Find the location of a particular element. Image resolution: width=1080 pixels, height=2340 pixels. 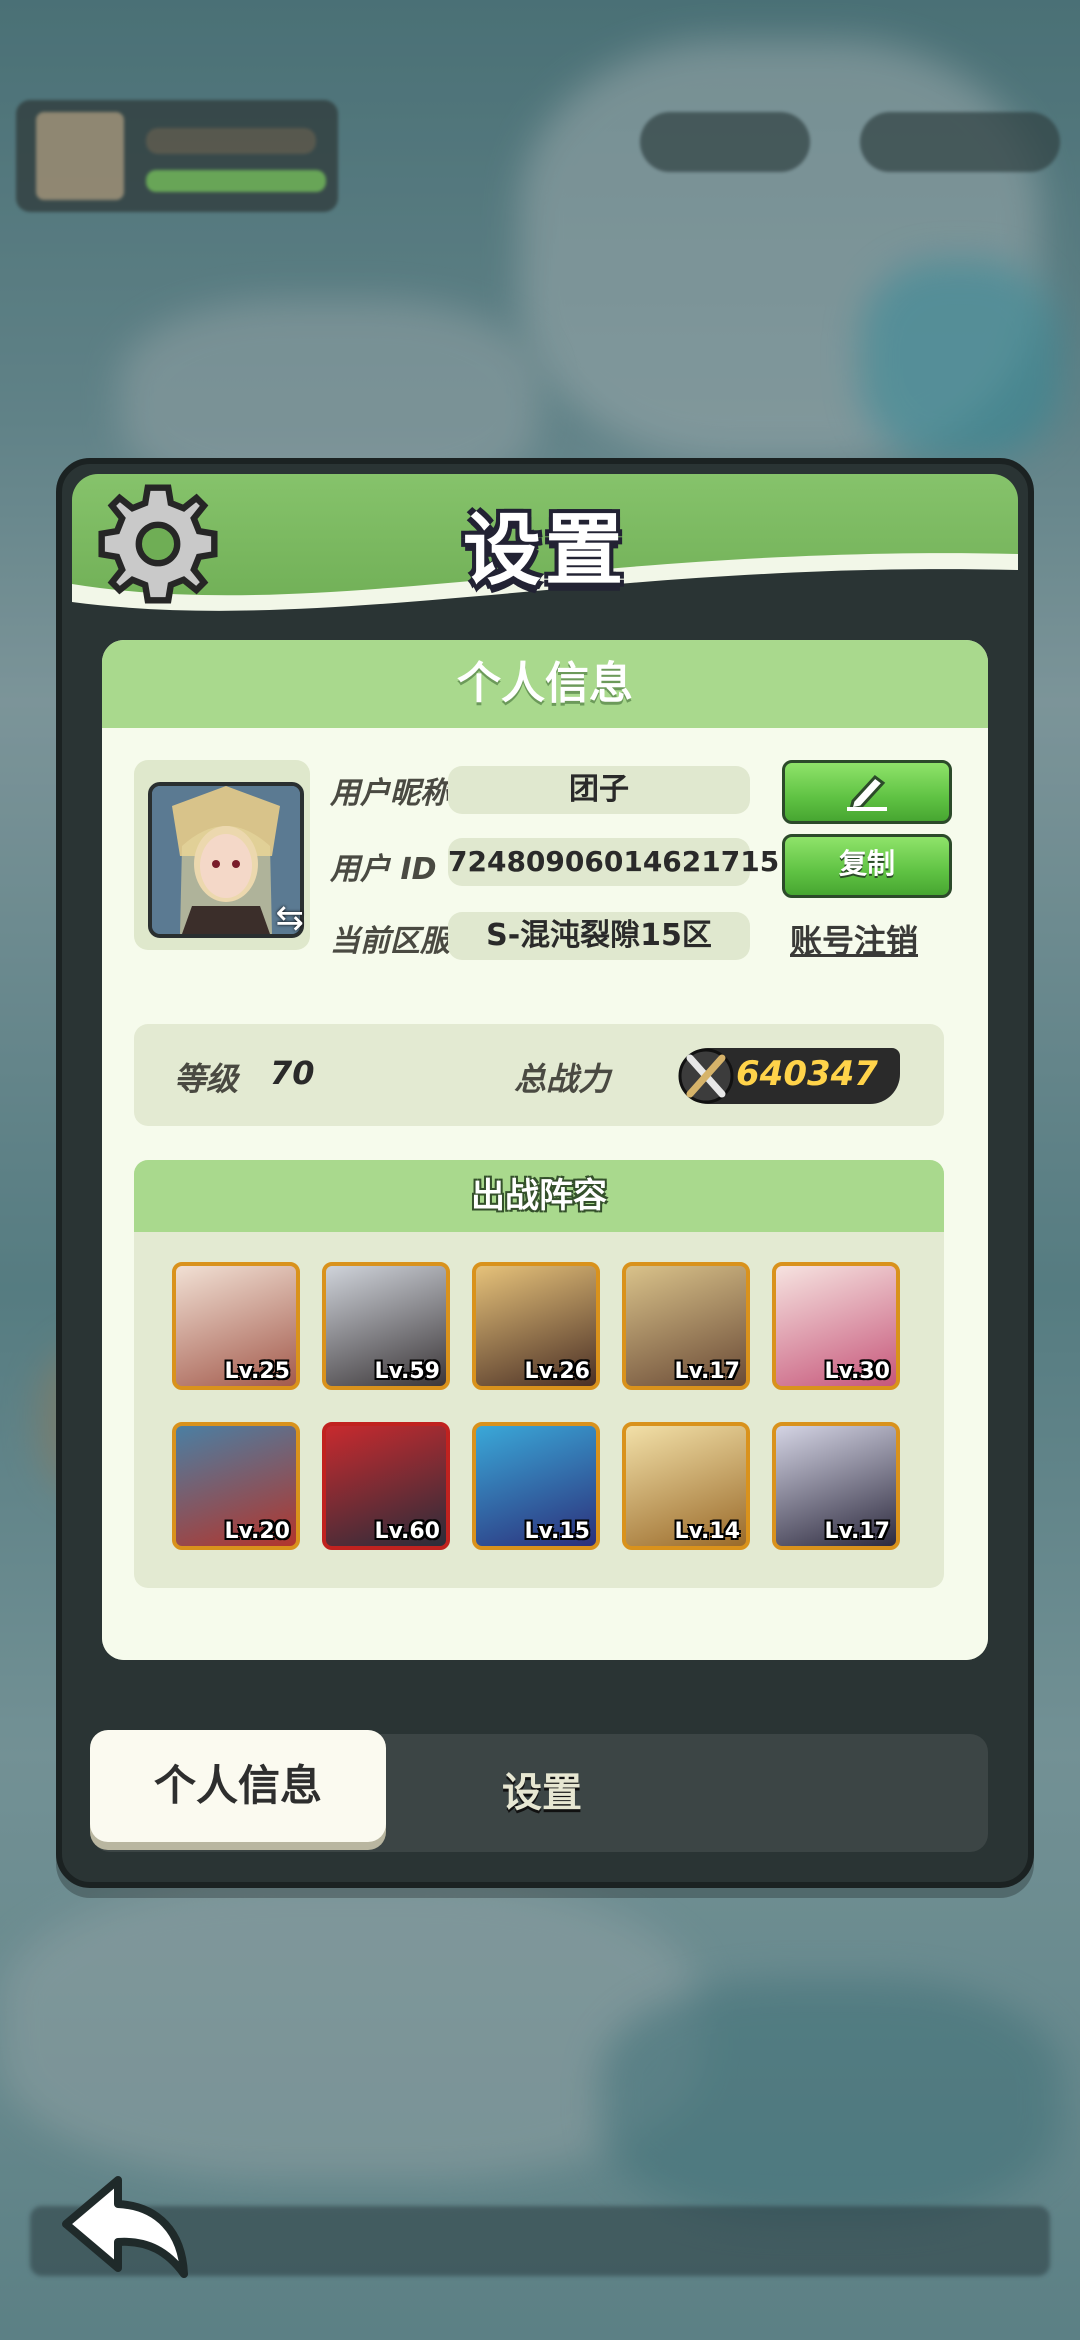

level-value: 70 is located at coordinates (292, 1073).